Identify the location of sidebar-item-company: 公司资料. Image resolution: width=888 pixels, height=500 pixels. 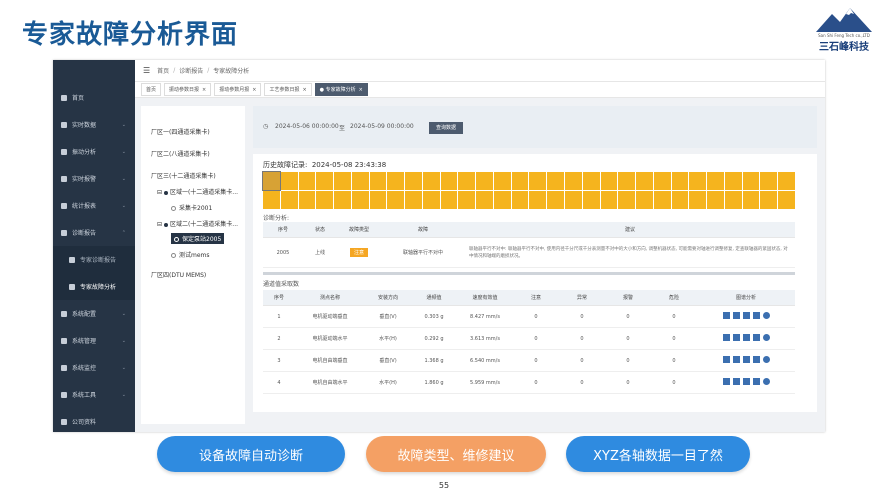
(94, 420).